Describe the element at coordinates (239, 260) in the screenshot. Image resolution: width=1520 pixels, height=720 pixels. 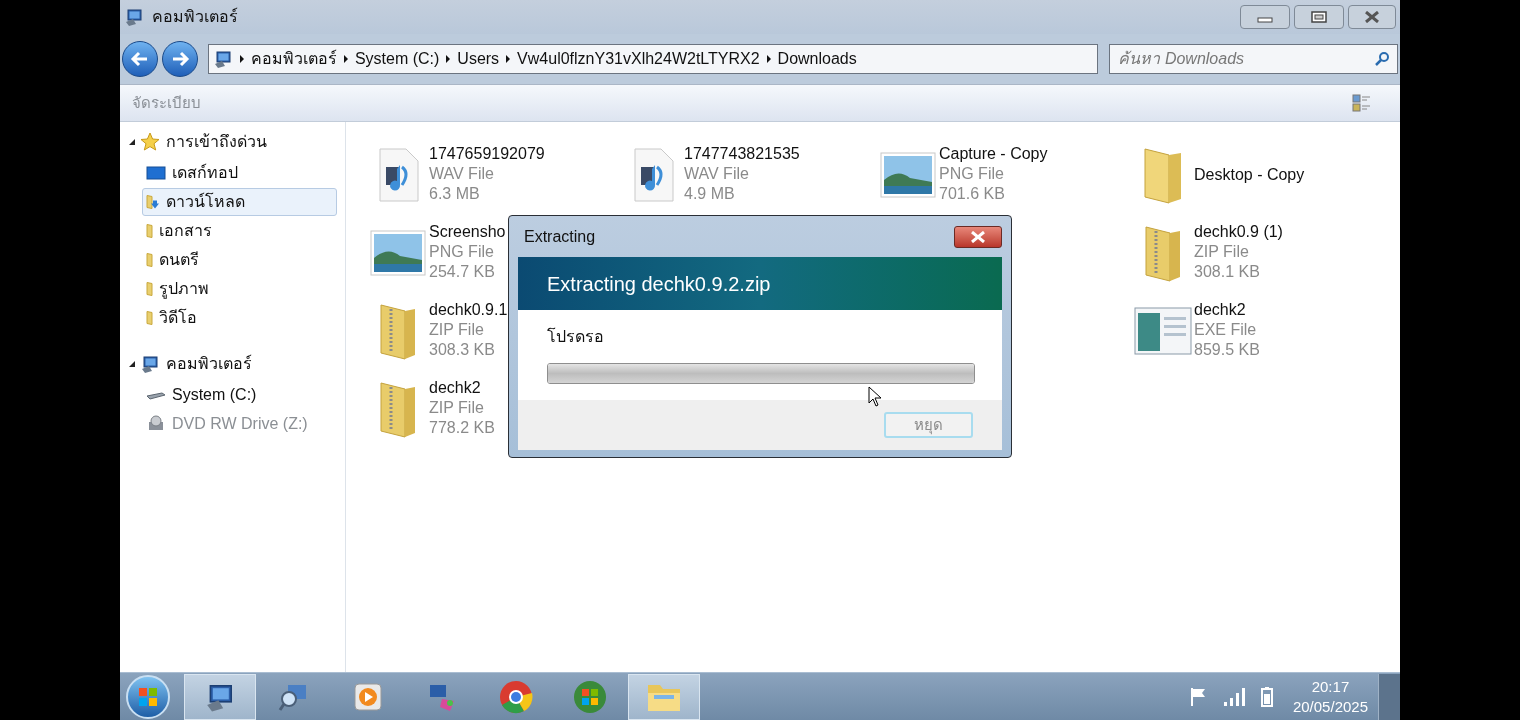
I see `nav-item: ดนตรี` at that location.